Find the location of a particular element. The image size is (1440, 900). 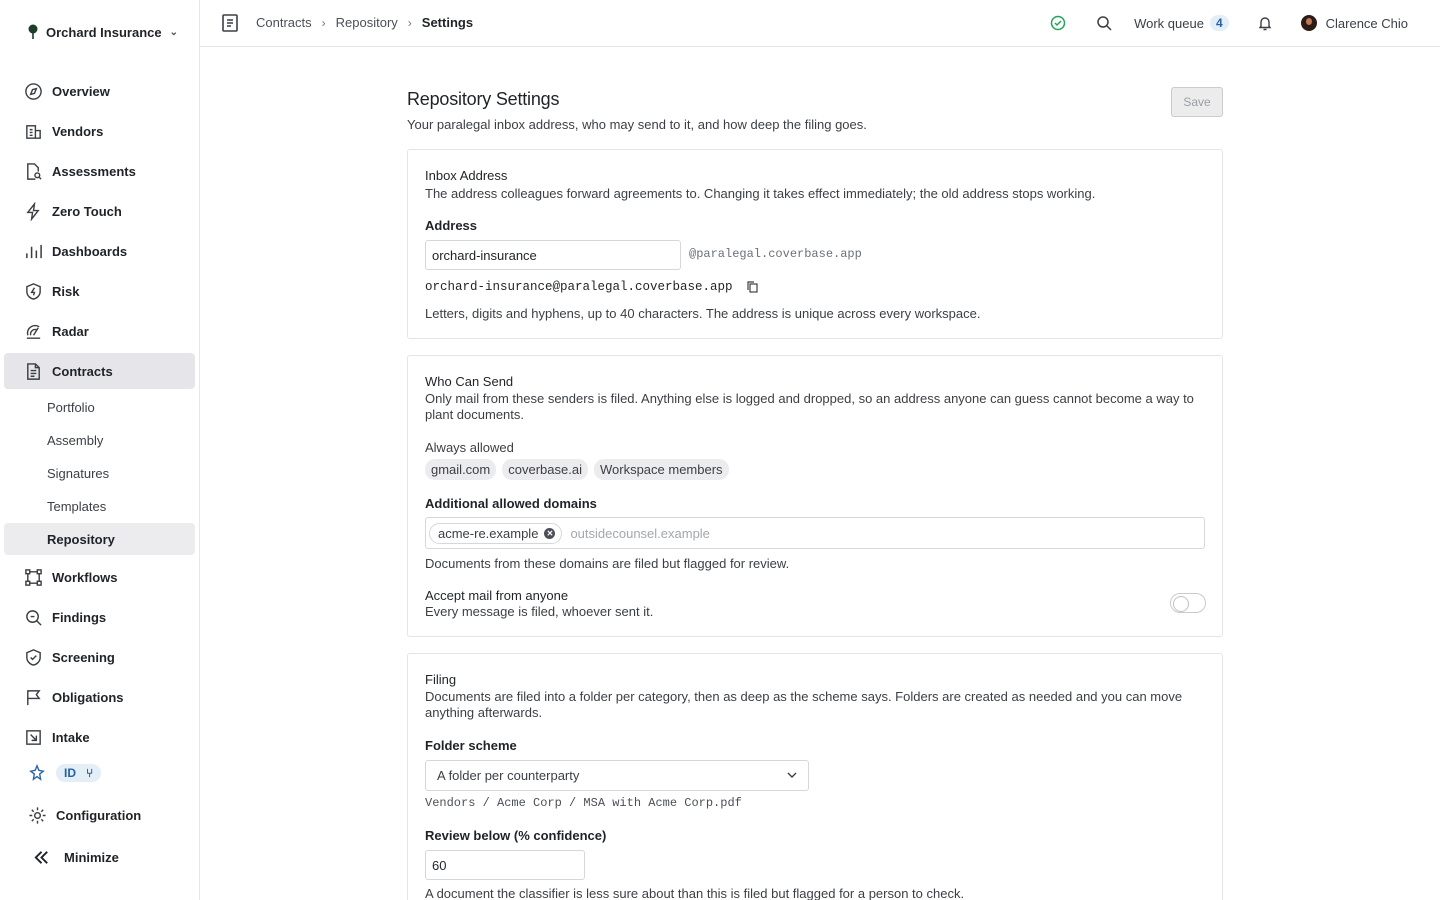

sidebar-subitem-repository: Repository is located at coordinates (99, 539).